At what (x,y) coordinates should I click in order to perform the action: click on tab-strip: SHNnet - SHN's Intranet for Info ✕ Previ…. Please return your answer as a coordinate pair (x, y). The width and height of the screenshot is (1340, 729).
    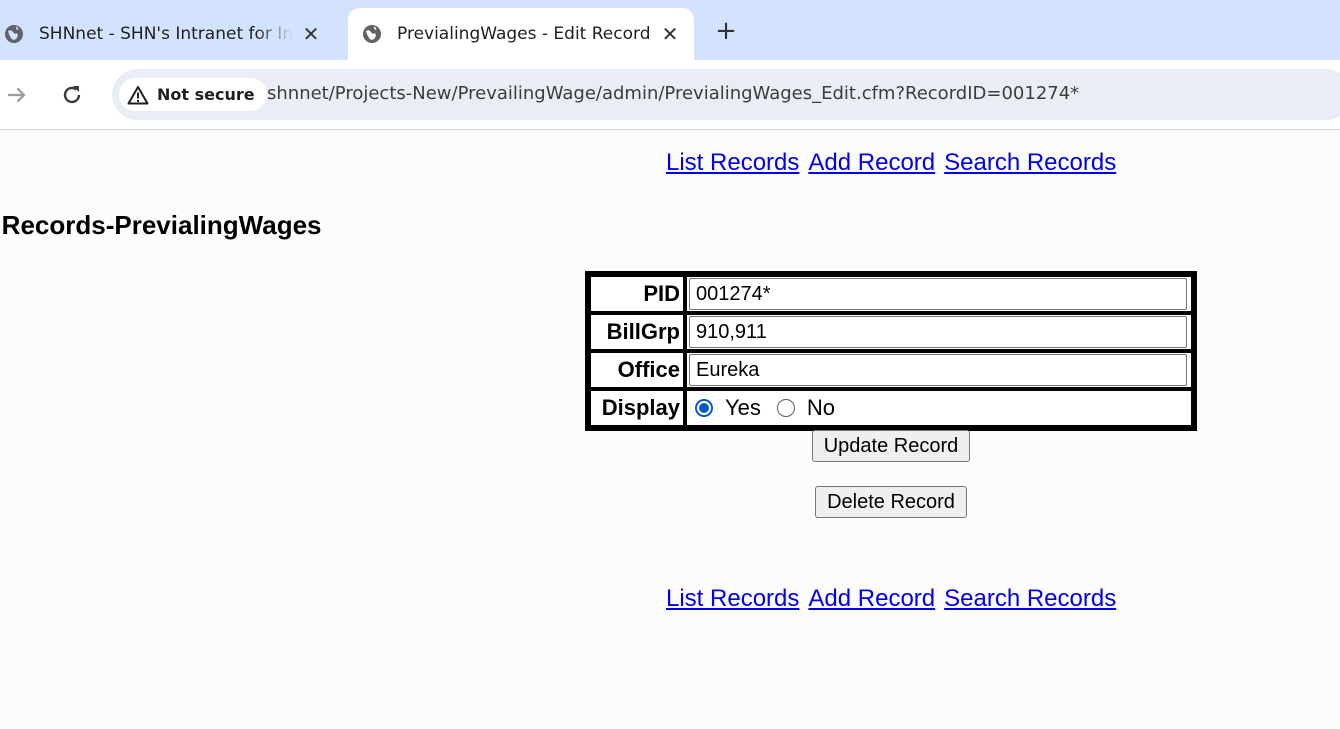
    Looking at the image, I should click on (670, 30).